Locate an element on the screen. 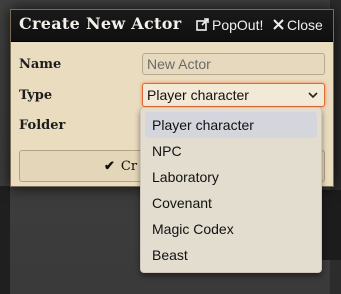 Image resolution: width=341 pixels, height=294 pixels. dialog-titlebar: Create New Actor PopOut! Close is located at coordinates (172, 26).